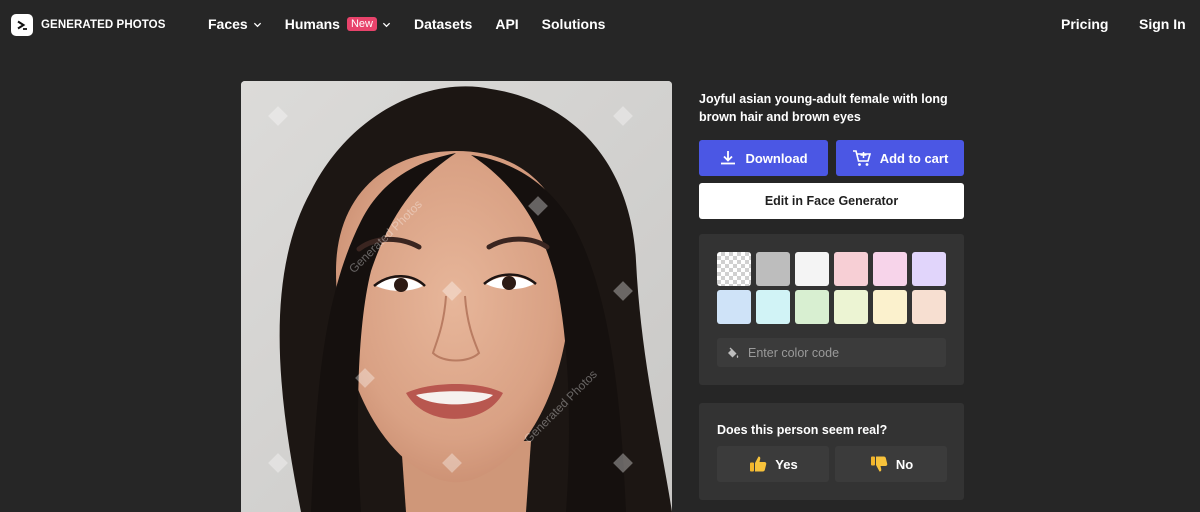 The width and height of the screenshot is (1200, 512). Describe the element at coordinates (879, 464) in the screenshot. I see `thumbs-down-icon` at that location.